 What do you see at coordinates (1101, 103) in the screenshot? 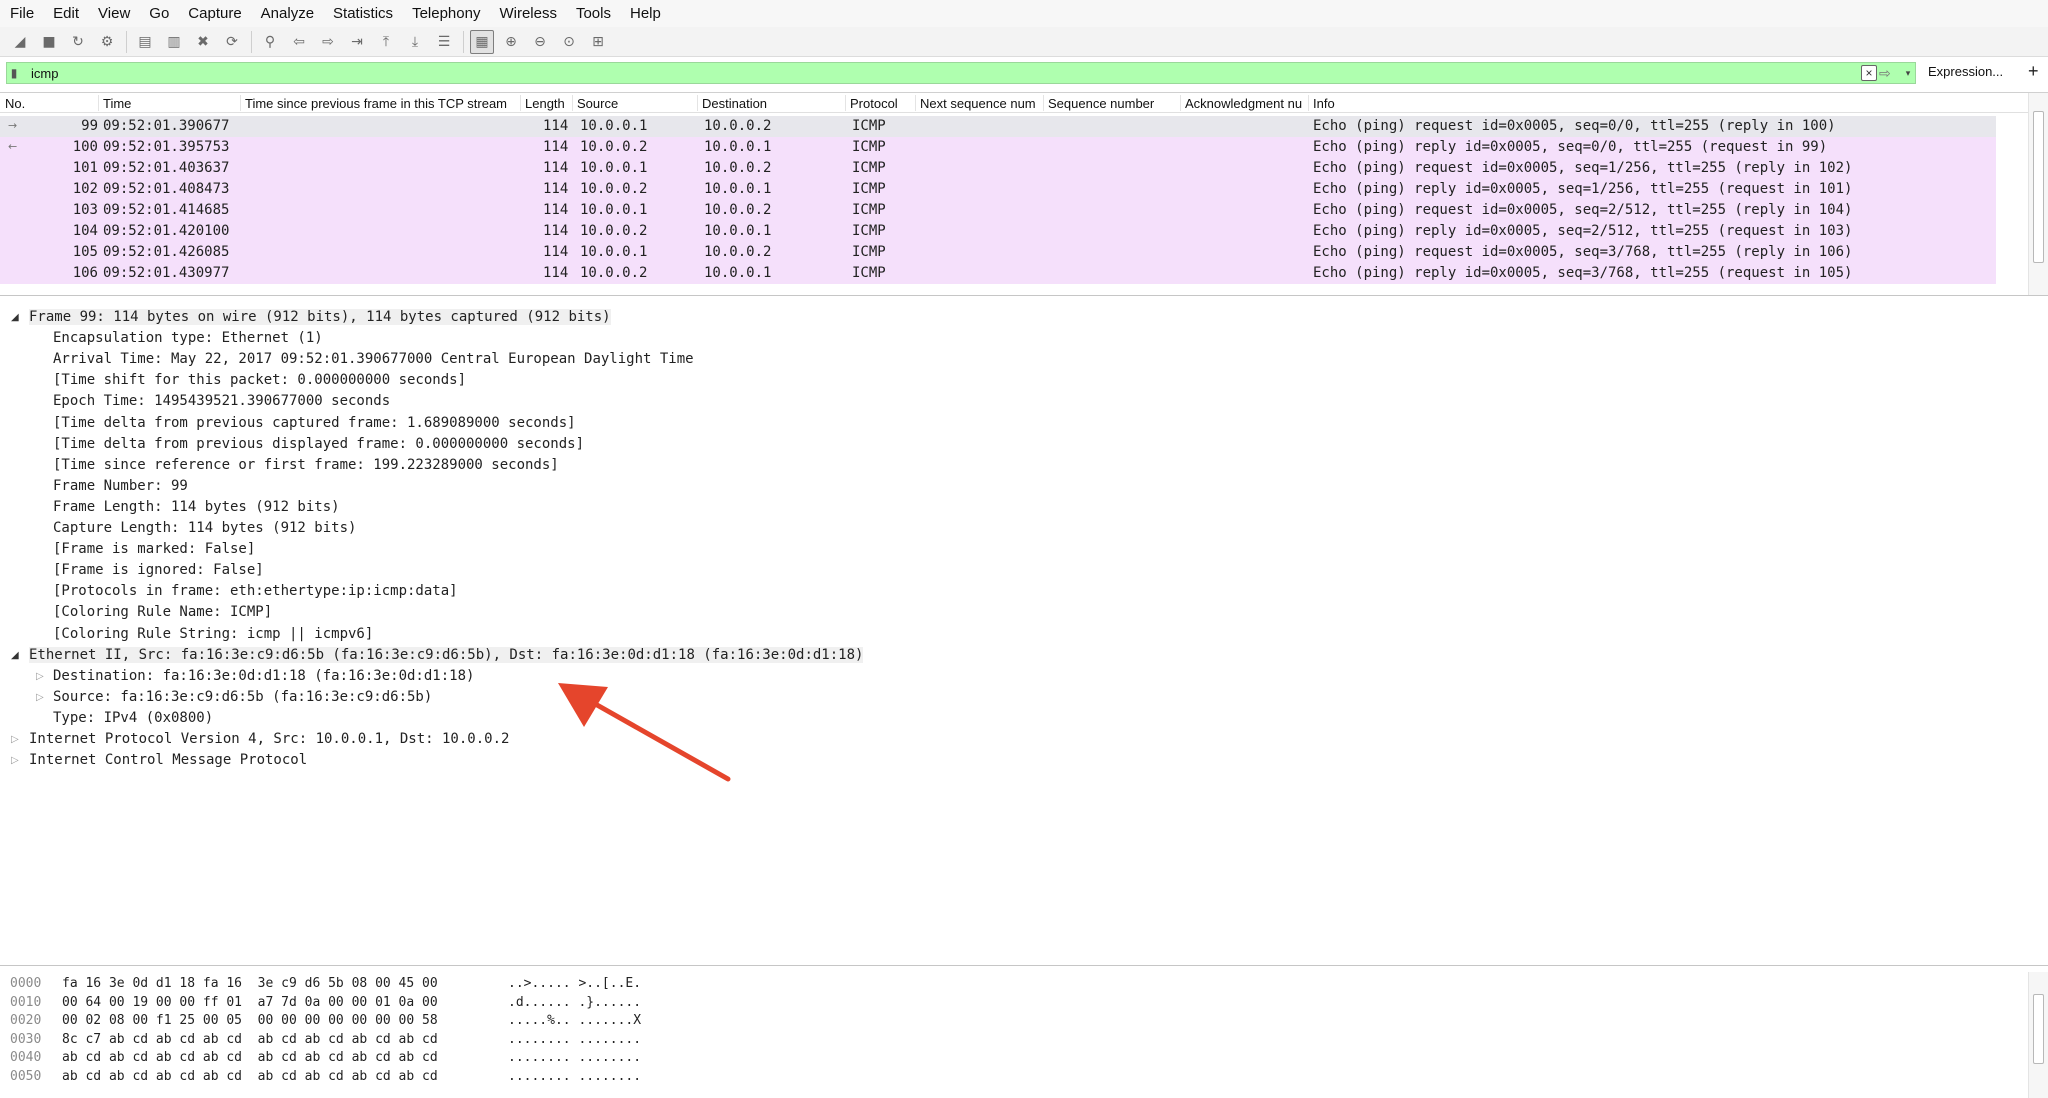
I see `col-seq-number-header: Sequence number` at bounding box center [1101, 103].